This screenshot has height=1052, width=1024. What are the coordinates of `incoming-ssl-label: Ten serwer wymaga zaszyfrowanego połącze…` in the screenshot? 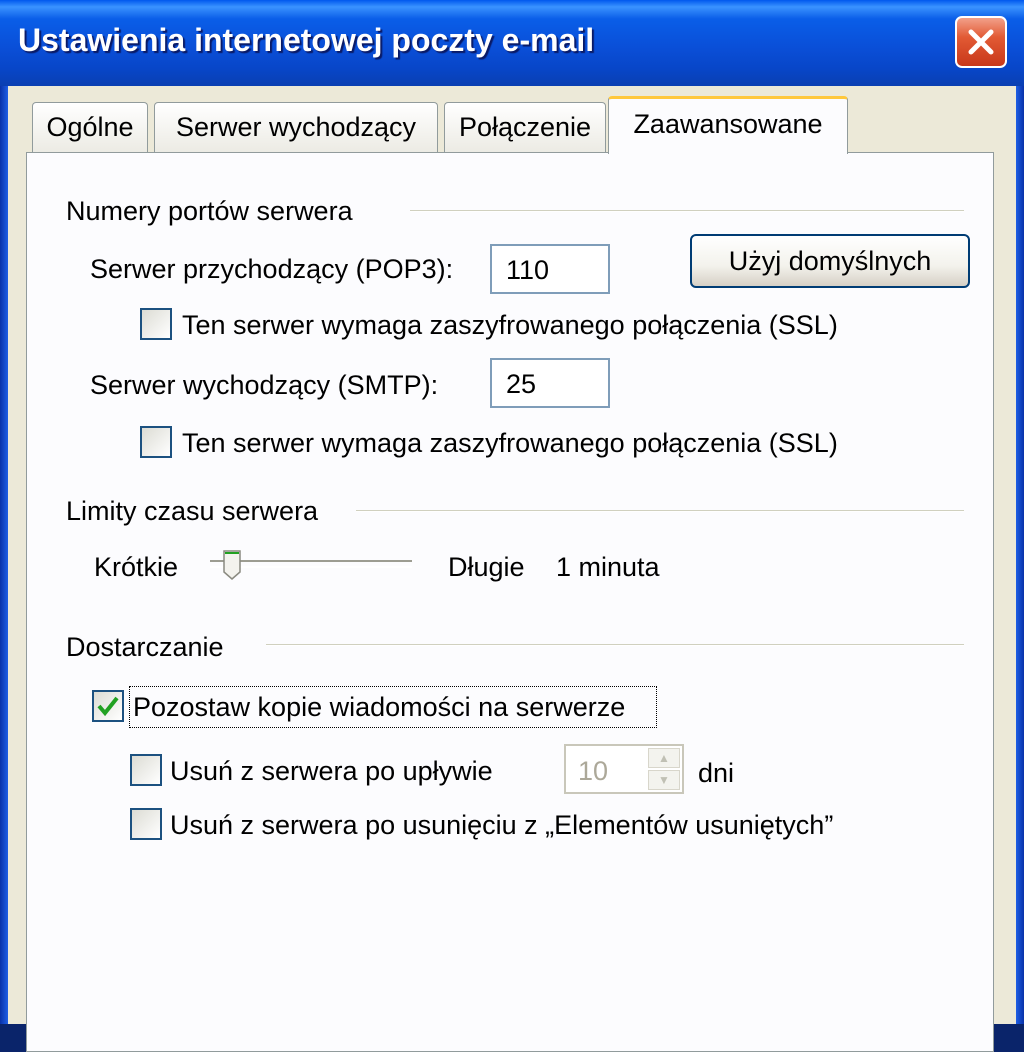 It's located at (510, 325).